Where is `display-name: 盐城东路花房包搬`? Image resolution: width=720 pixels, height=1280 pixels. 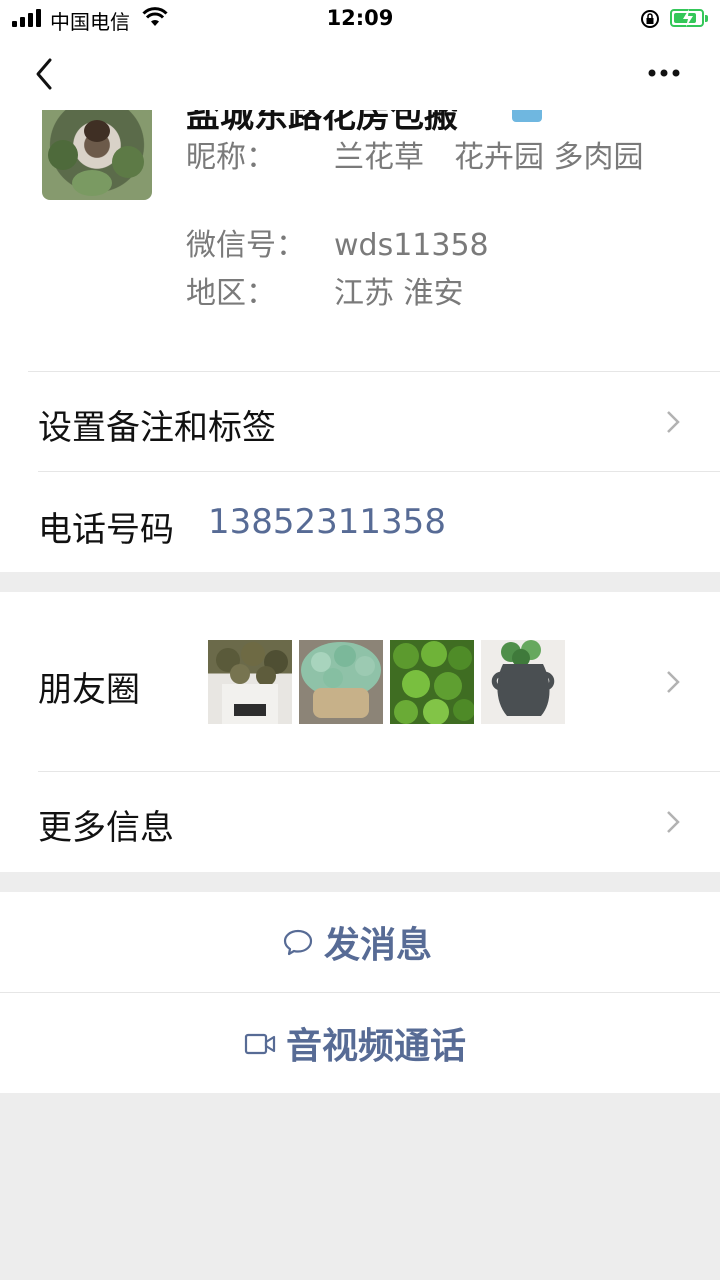 display-name: 盐城东路花房包搬 is located at coordinates (322, 123).